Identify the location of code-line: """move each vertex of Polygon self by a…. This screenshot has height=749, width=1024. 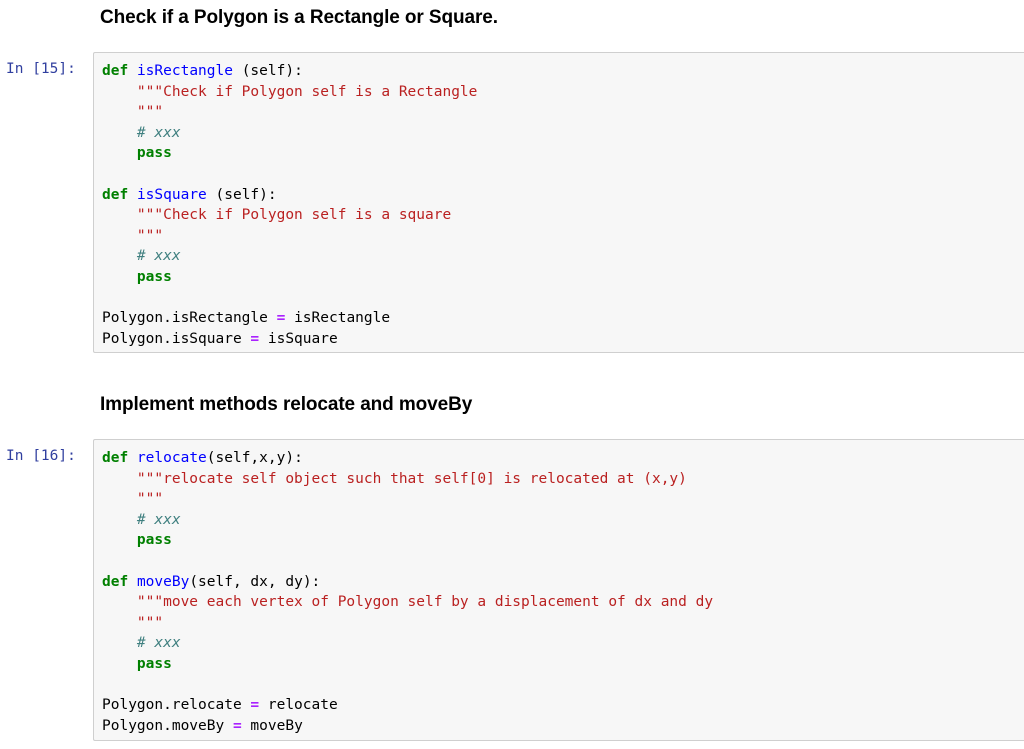
(407, 602).